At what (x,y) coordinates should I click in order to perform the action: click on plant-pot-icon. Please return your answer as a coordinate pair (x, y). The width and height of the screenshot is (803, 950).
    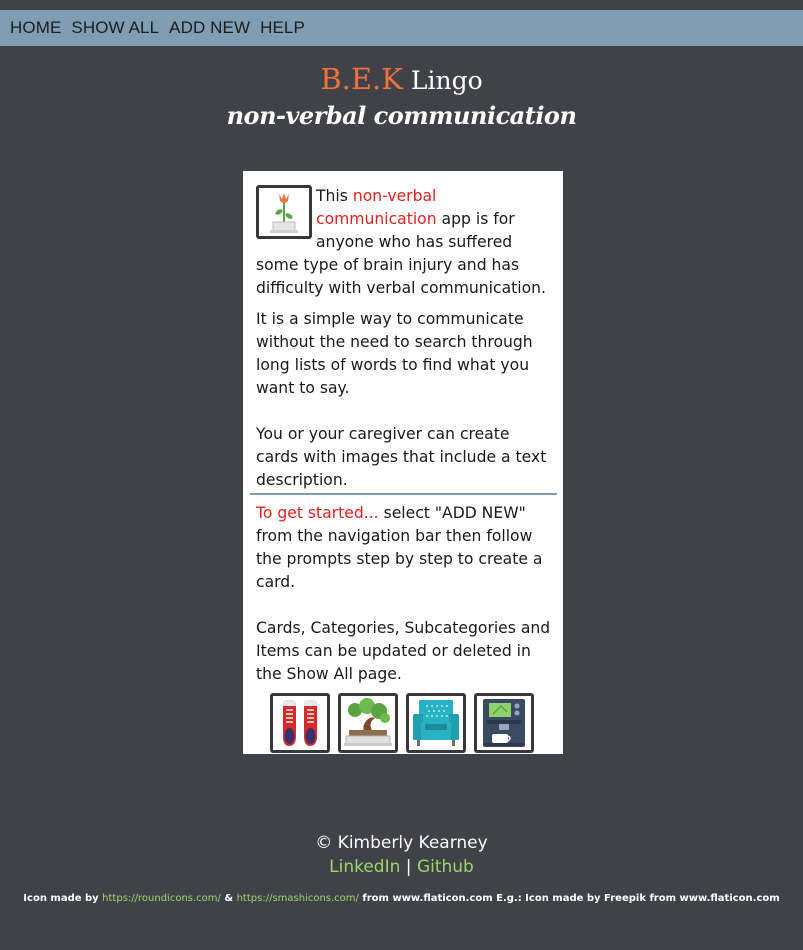
    Looking at the image, I should click on (284, 212).